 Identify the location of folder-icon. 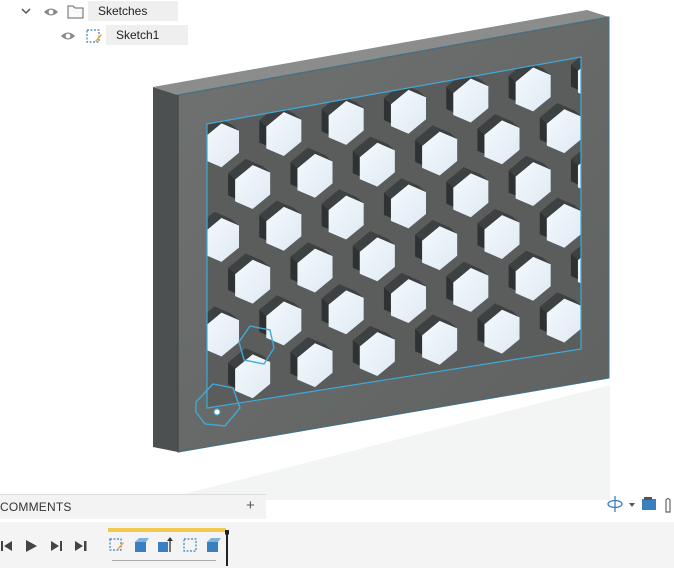
(75, 12).